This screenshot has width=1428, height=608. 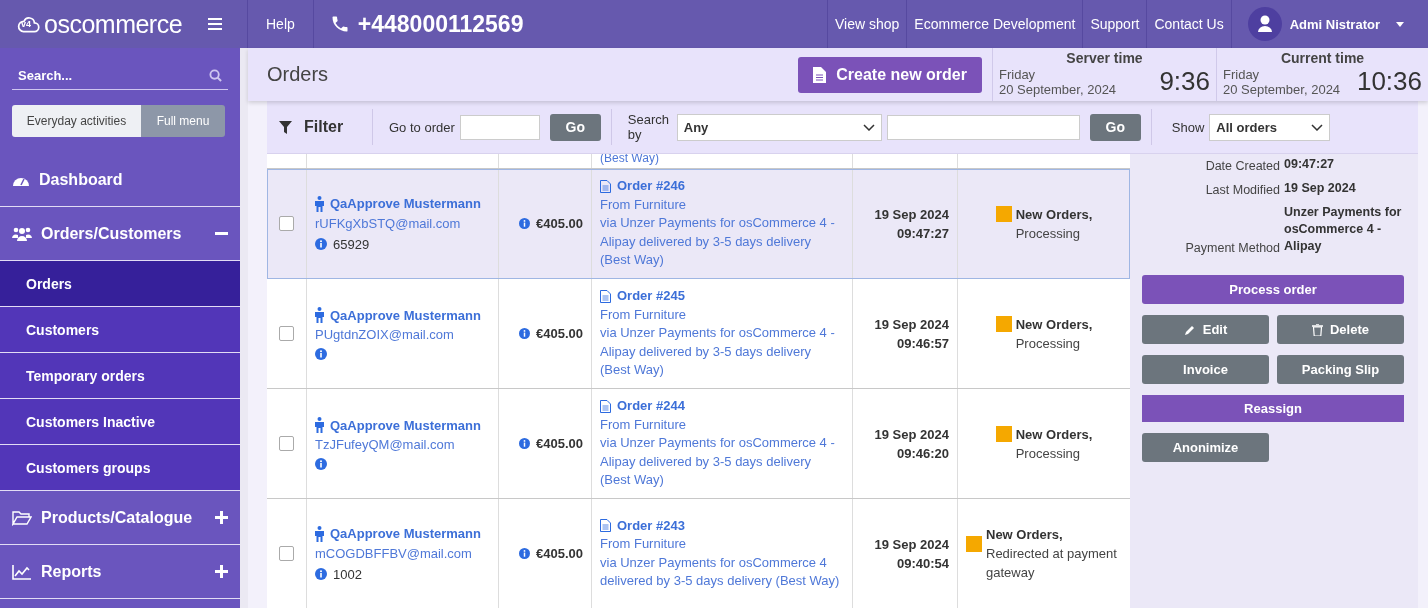 What do you see at coordinates (1389, 81) in the screenshot?
I see `clock-time: 10:36` at bounding box center [1389, 81].